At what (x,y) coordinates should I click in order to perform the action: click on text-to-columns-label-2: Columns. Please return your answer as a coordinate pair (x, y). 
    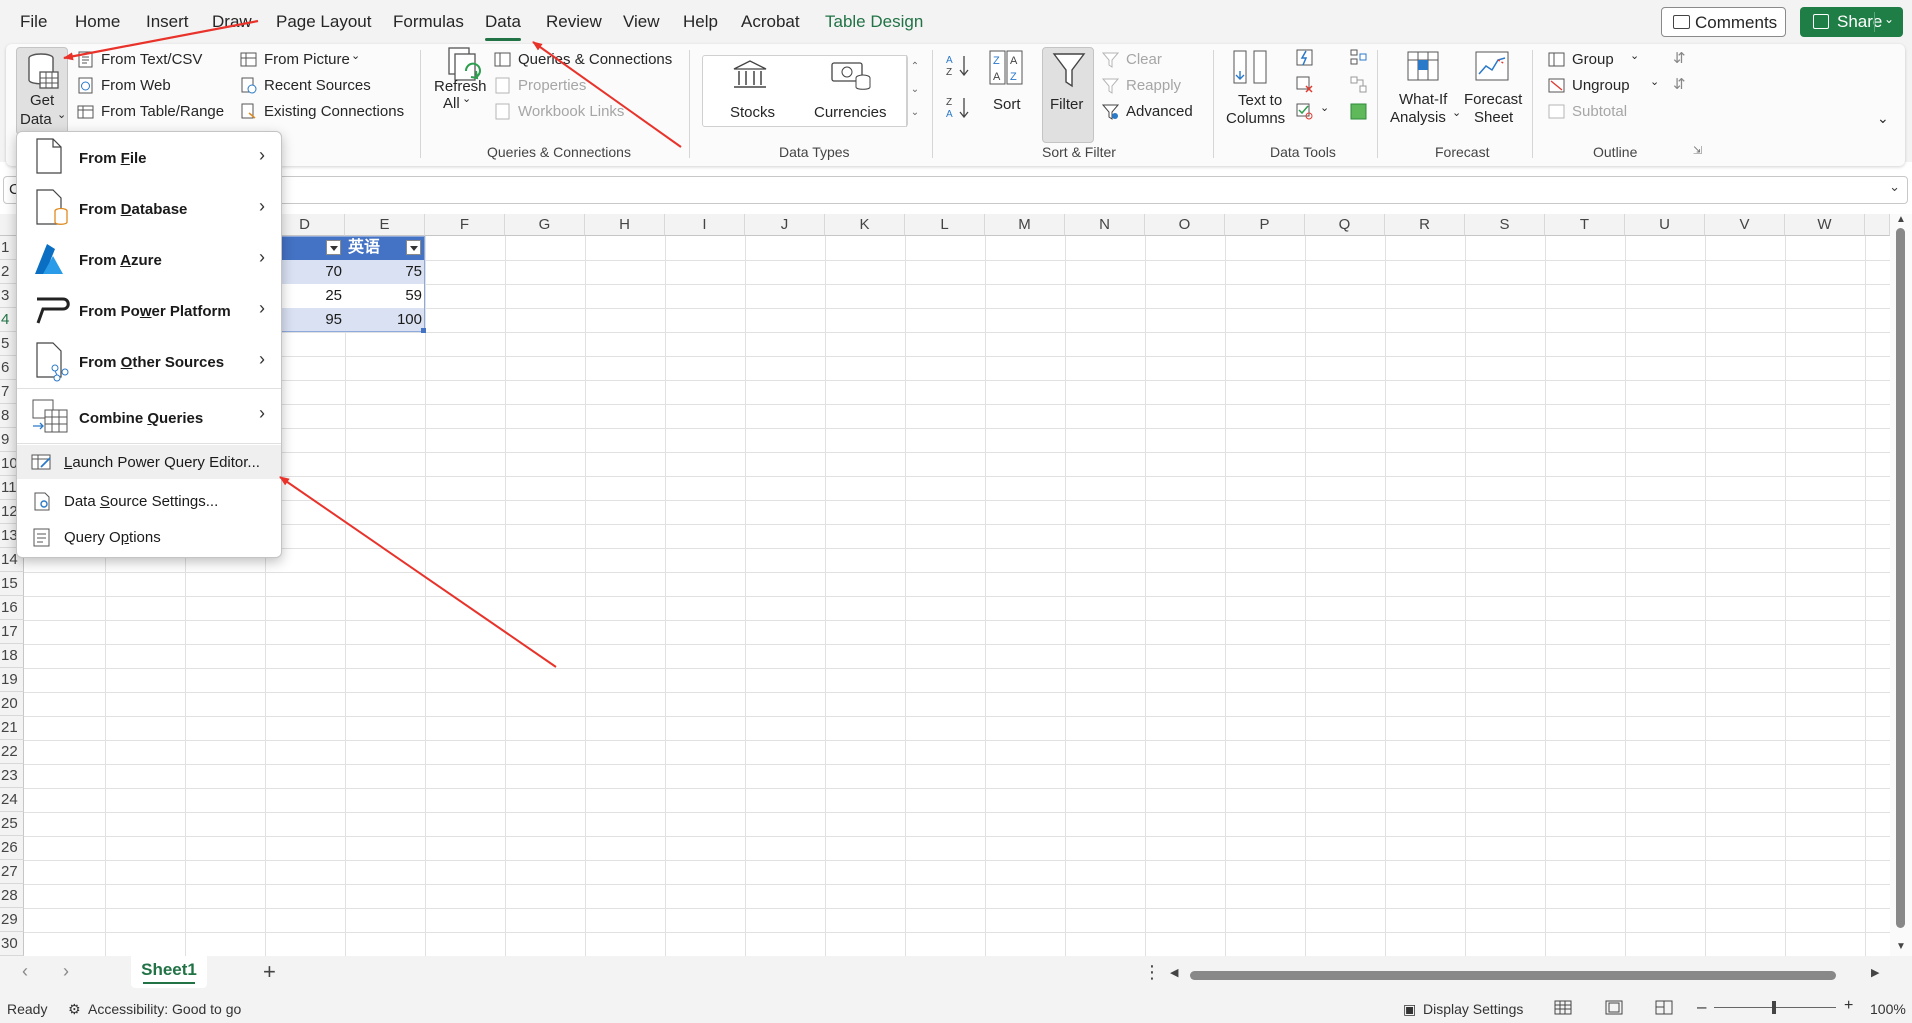
    Looking at the image, I should click on (1255, 118).